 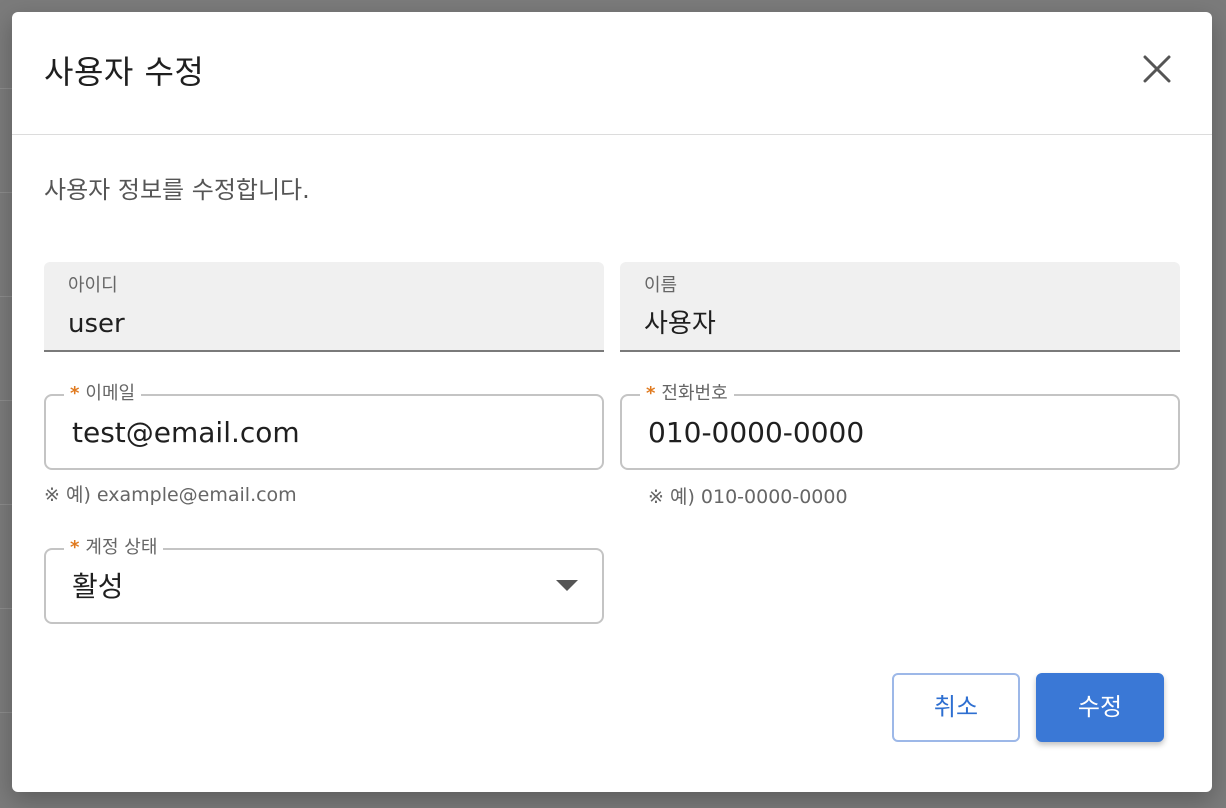 I want to click on phone-helper-text: ※ 예) 010-0000-0000, so click(x=748, y=497).